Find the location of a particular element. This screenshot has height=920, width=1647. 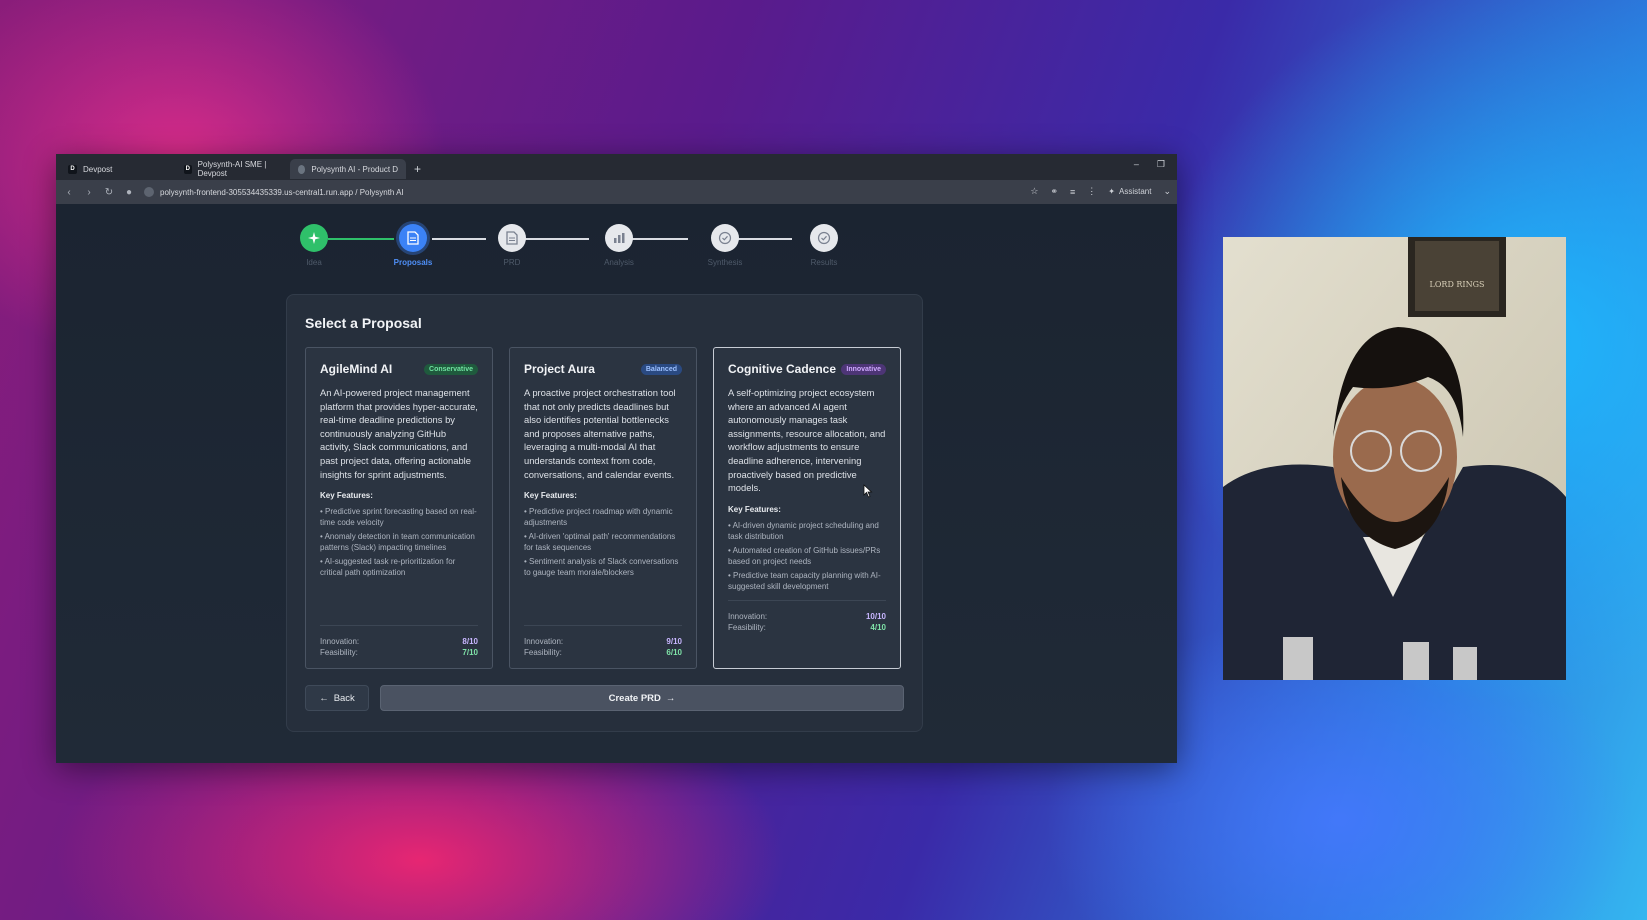

step-label: Synthesis is located at coordinates (725, 262).